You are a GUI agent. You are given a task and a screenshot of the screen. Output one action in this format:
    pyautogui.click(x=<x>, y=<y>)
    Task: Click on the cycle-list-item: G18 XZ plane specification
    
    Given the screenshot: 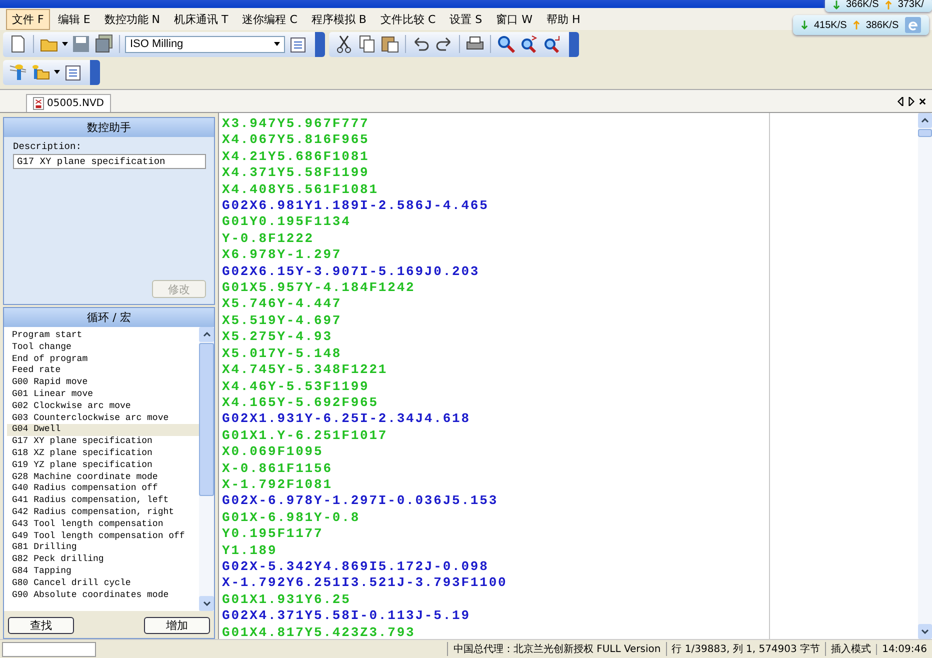 What is the action you would take?
    pyautogui.click(x=103, y=454)
    